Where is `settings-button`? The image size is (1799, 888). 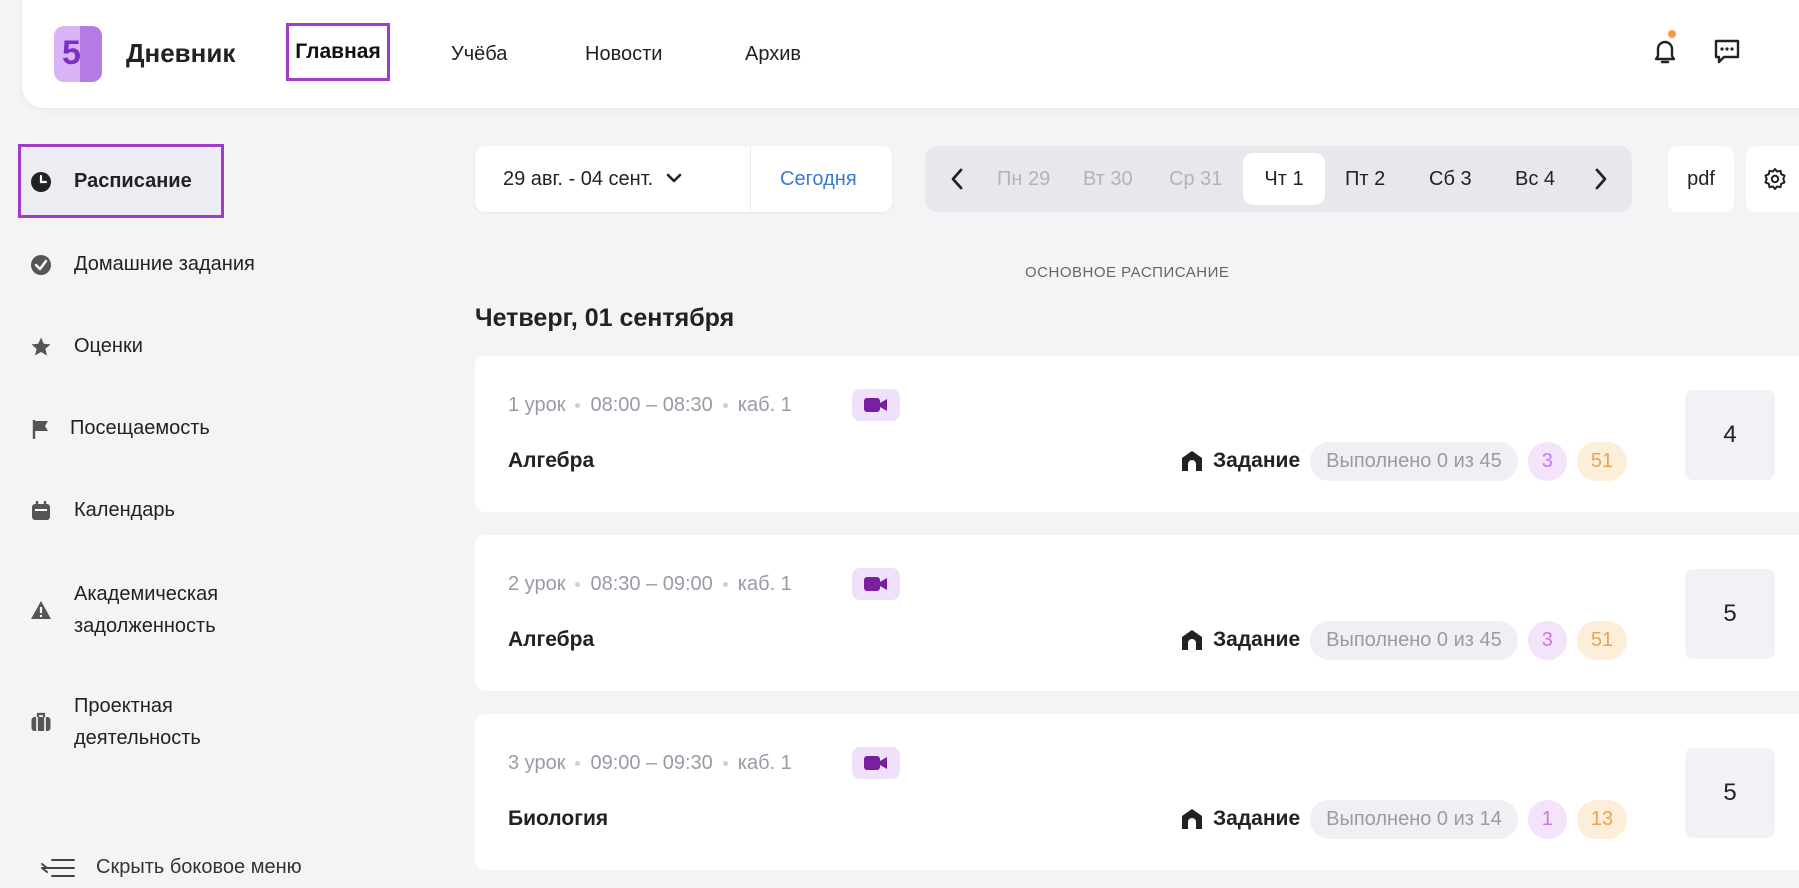
settings-button is located at coordinates (1772, 179).